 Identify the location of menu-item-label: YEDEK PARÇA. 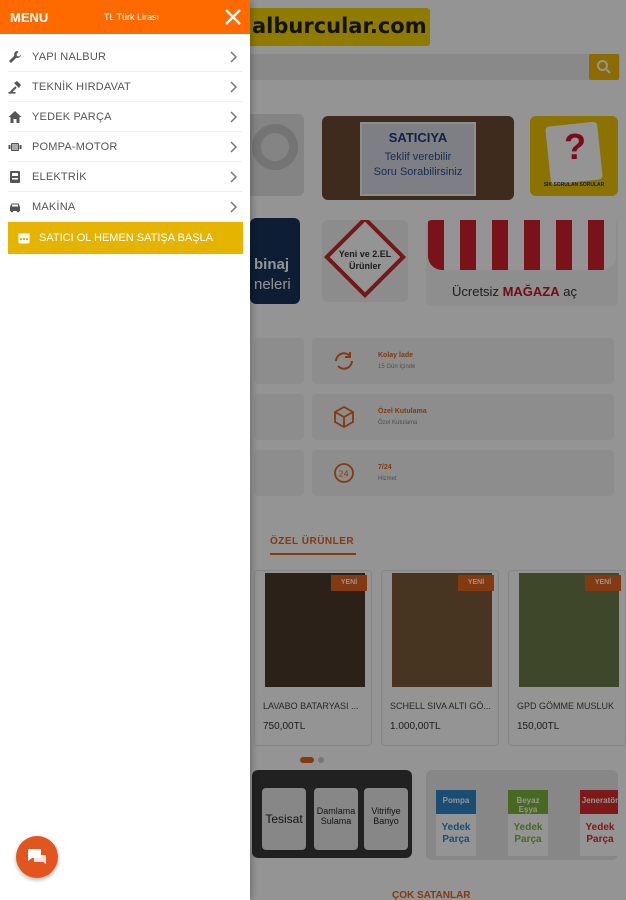
(72, 117).